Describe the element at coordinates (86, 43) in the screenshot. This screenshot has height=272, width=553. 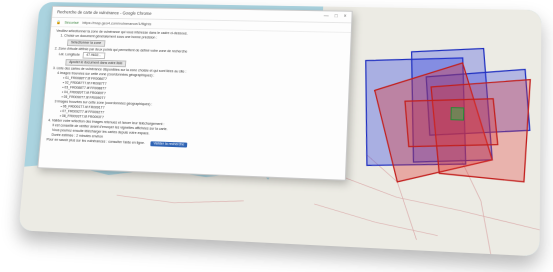
I see `action-button: Sélectionner la zone` at that location.